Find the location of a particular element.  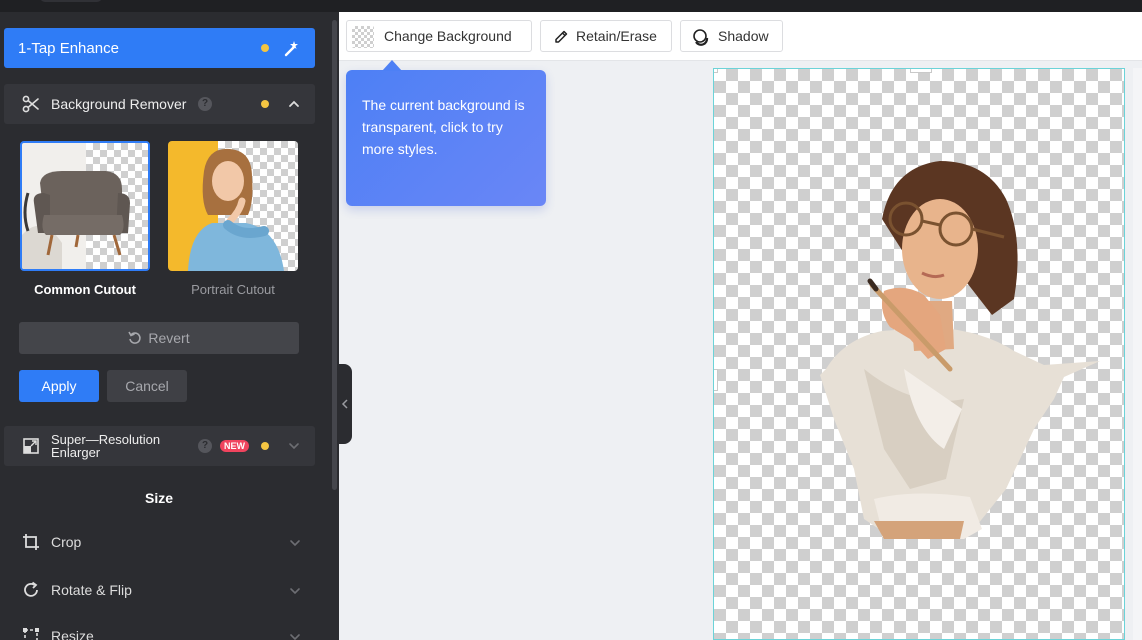

apply-button: Apply is located at coordinates (59, 386).